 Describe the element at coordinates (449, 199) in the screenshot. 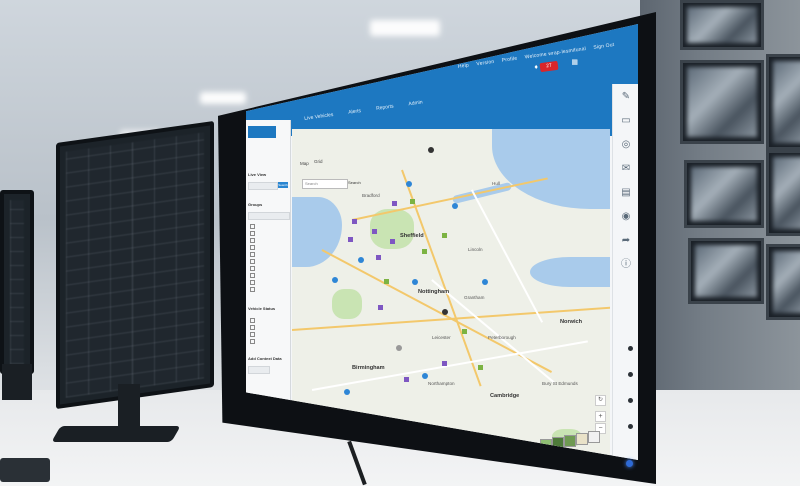

I see `motorway` at that location.